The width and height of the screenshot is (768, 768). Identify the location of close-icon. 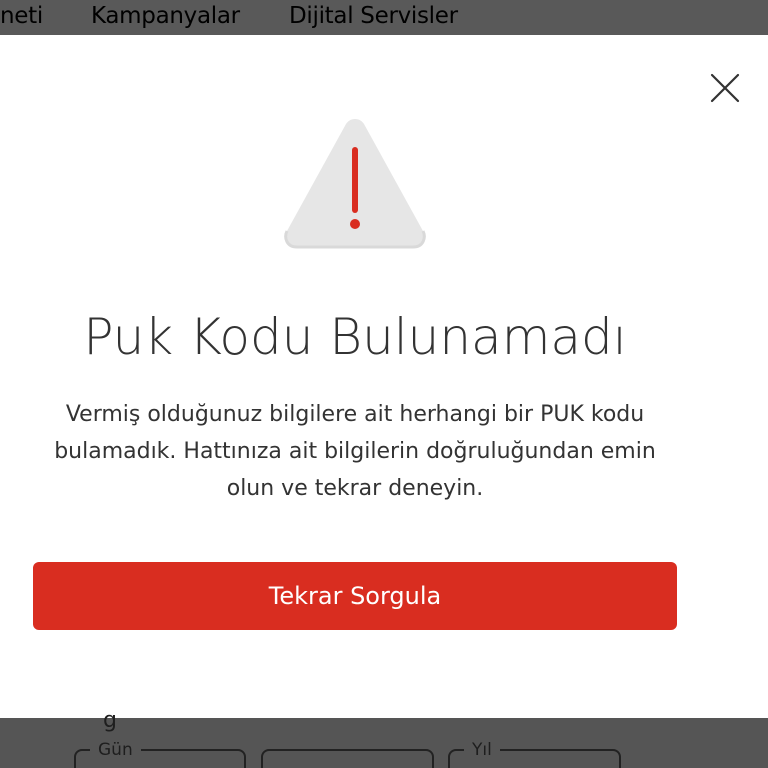
(725, 88).